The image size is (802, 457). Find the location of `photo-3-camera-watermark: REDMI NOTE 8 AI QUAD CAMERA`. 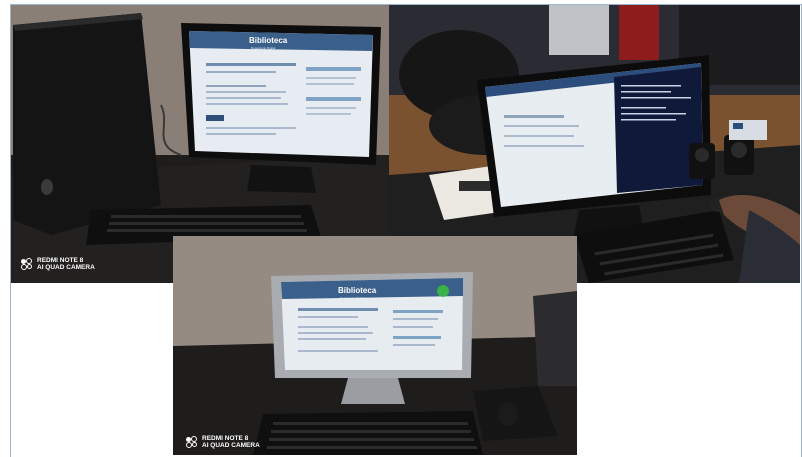

photo-3-camera-watermark: REDMI NOTE 8 AI QUAD CAMERA is located at coordinates (223, 442).